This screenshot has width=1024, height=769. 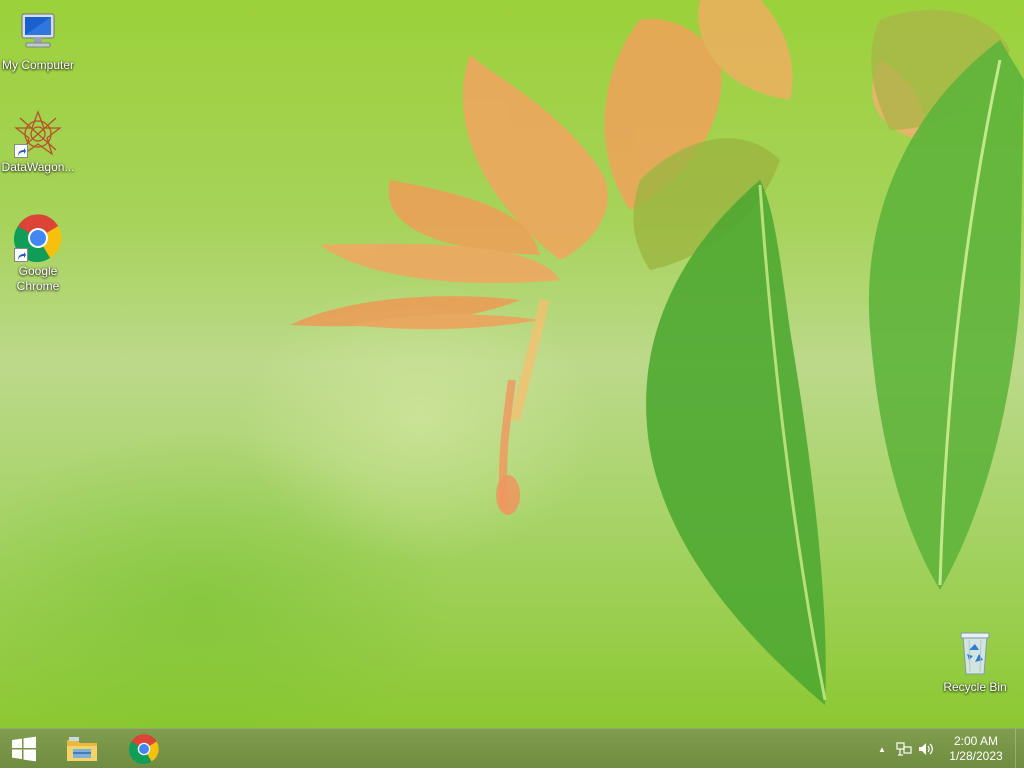 I want to click on system-tray: ▲ 2:00 AM 1/28/2023, so click(x=947, y=749).